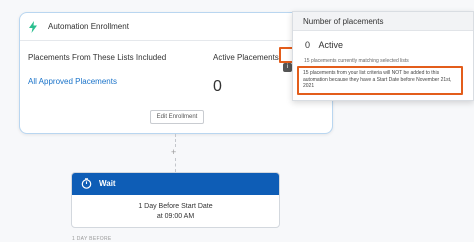  Describe the element at coordinates (175, 216) in the screenshot. I see `wait-time: at 09:00 AM` at that location.